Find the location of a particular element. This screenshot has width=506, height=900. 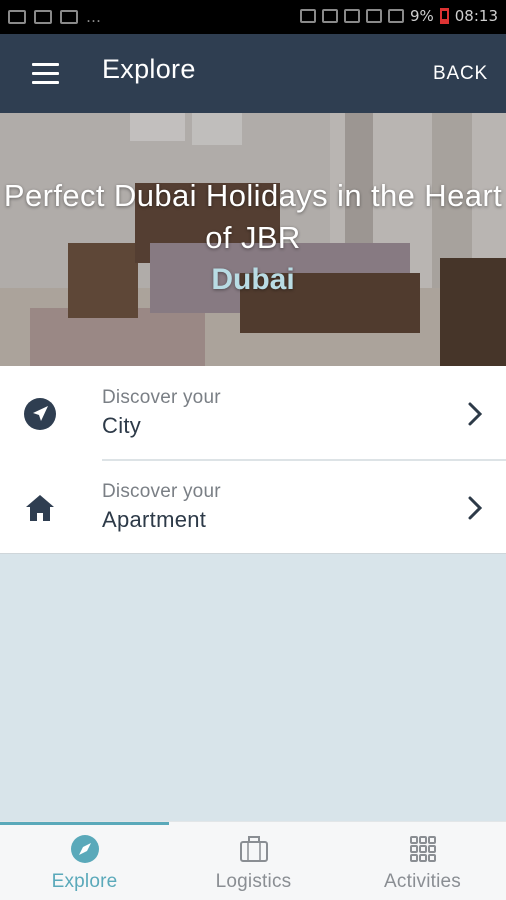

tab-label: Logistics is located at coordinates (253, 881).